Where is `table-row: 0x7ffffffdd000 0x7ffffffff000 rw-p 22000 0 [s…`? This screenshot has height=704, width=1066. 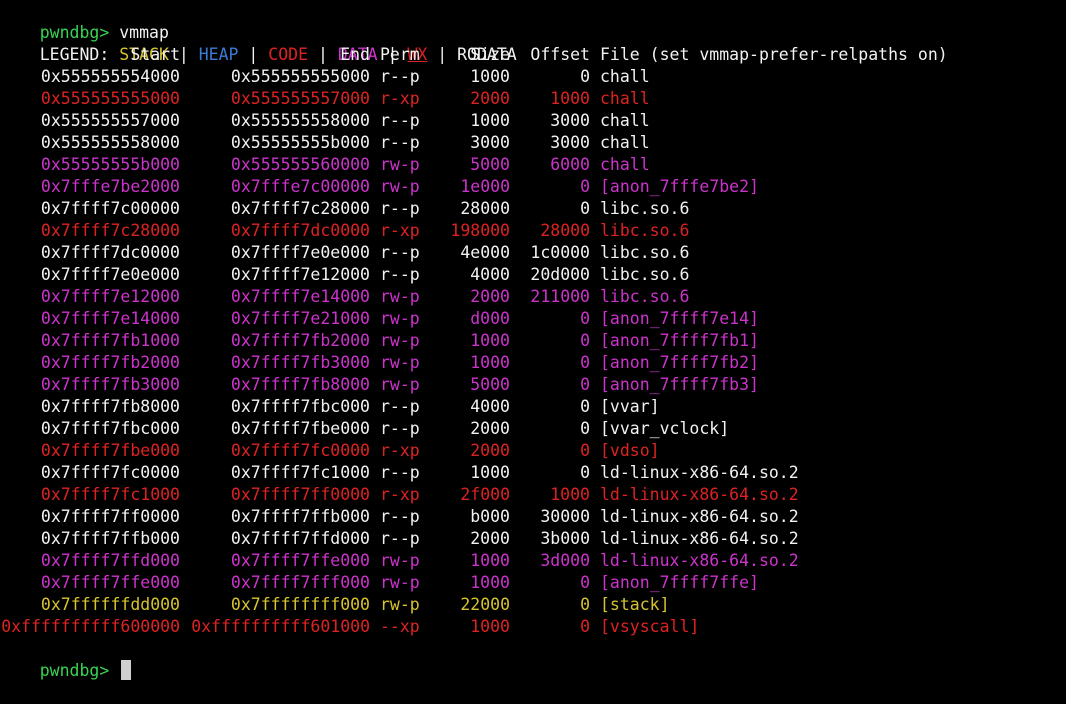 table-row: 0x7ffffffdd000 0x7ffffffff000 rw-p 22000 0 [s… is located at coordinates (533, 605).